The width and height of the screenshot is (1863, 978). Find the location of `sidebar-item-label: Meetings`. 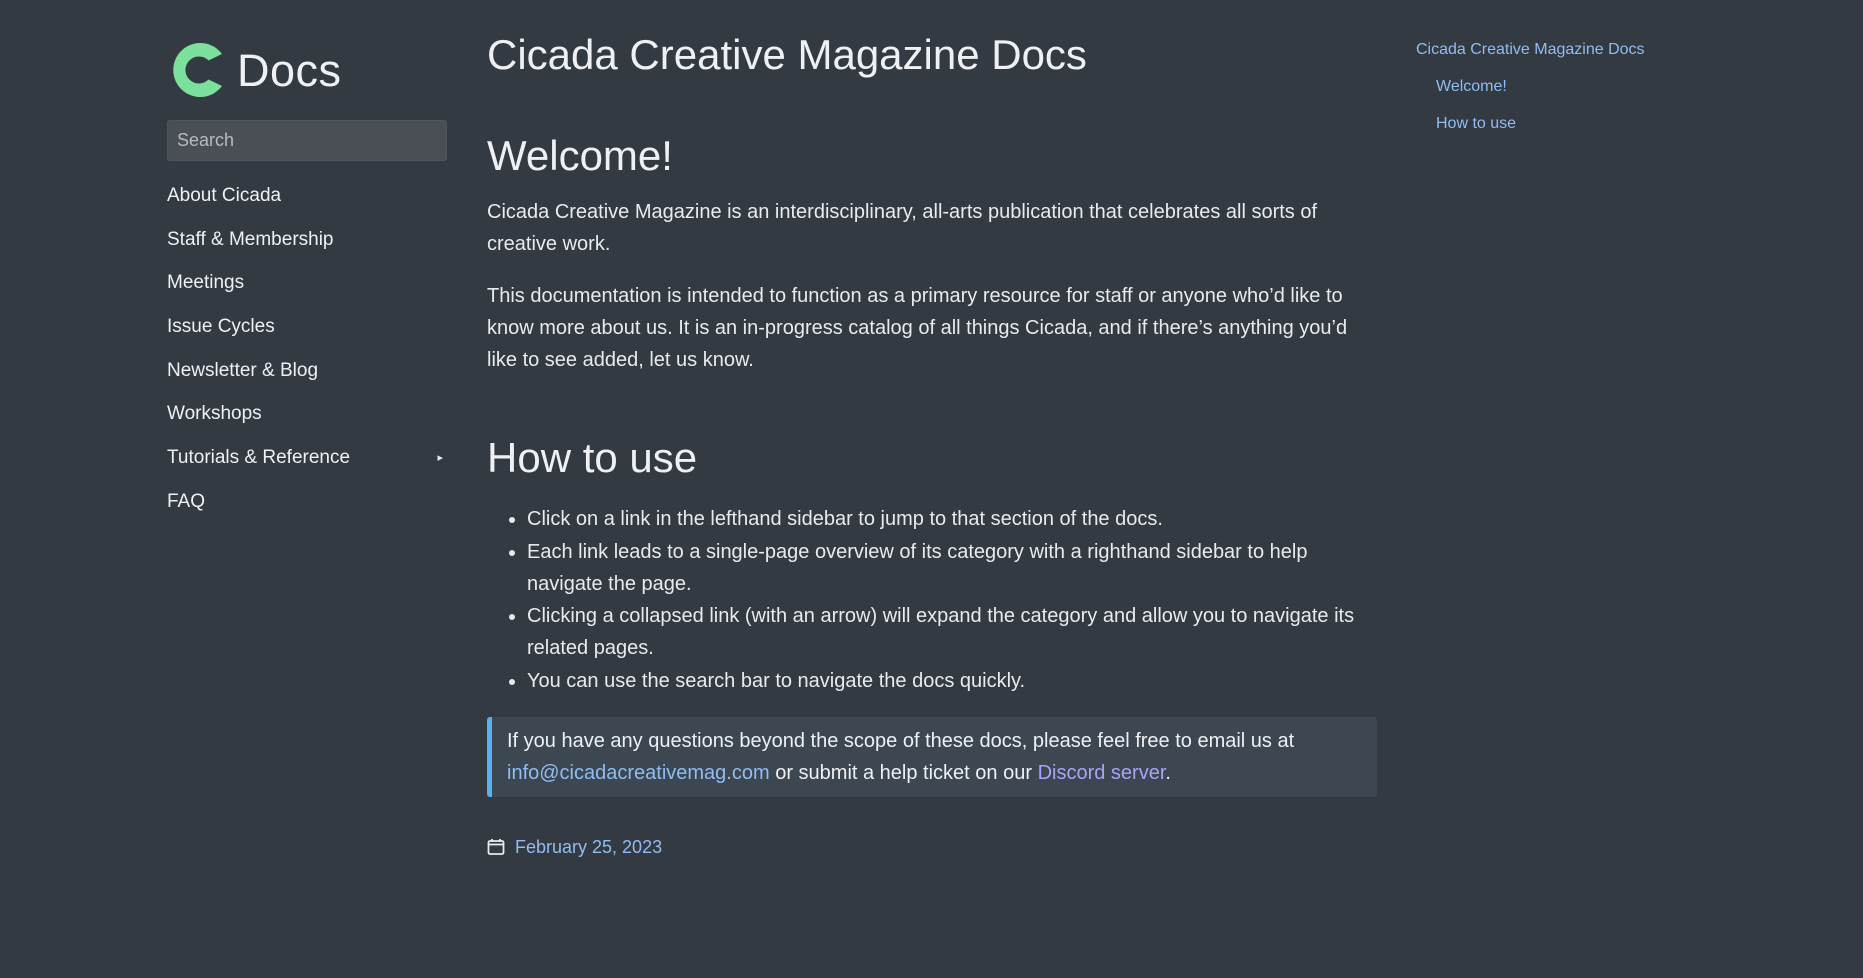

sidebar-item-label: Meetings is located at coordinates (206, 283).